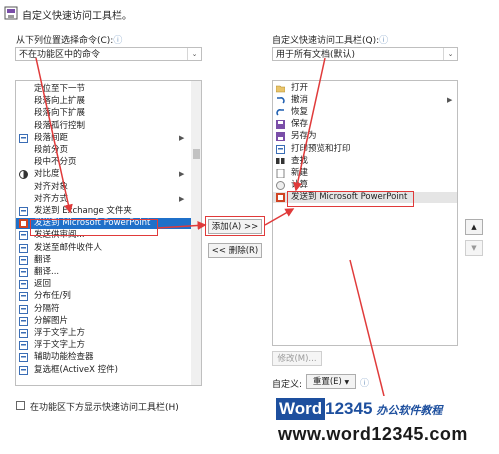 The width and height of the screenshot is (499, 454). I want to click on arrow-from-scope, so click(309, 124).